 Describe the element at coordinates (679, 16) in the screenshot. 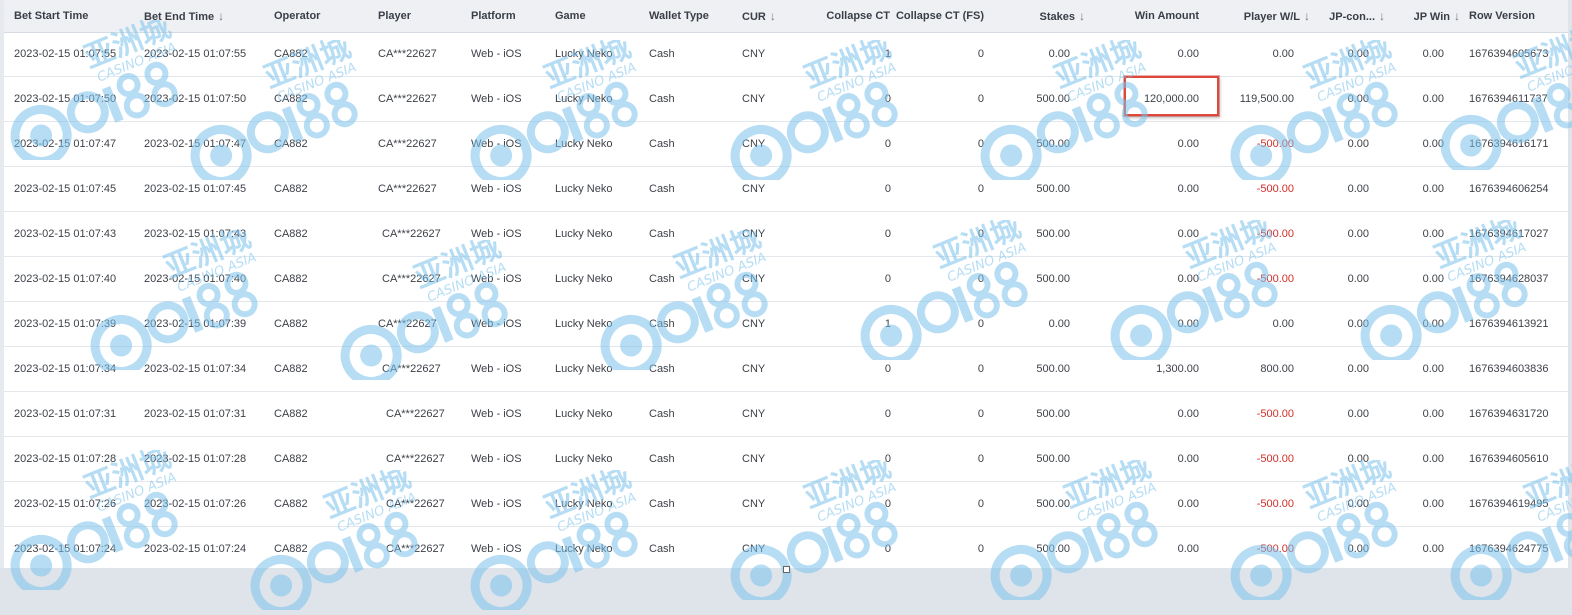

I see `column-header-wallet: Wallet Type` at that location.